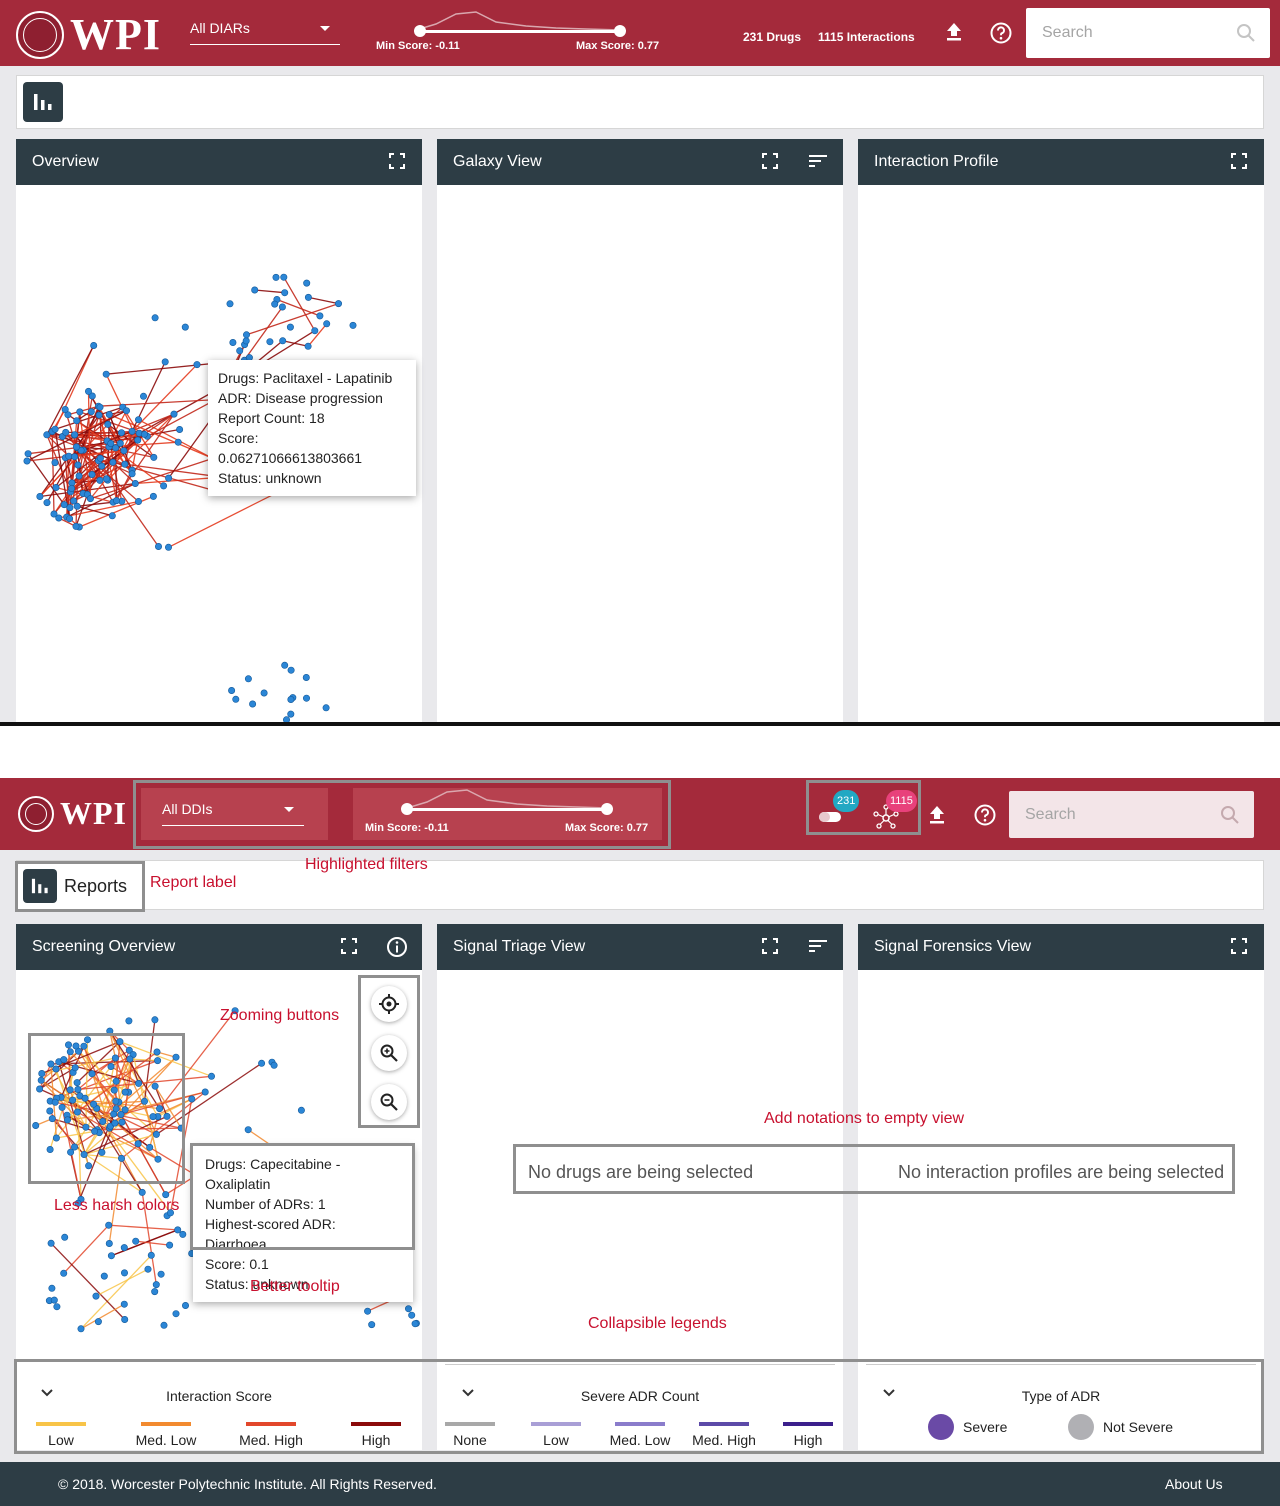  I want to click on wpi-logo: WPI, so click(72, 813).